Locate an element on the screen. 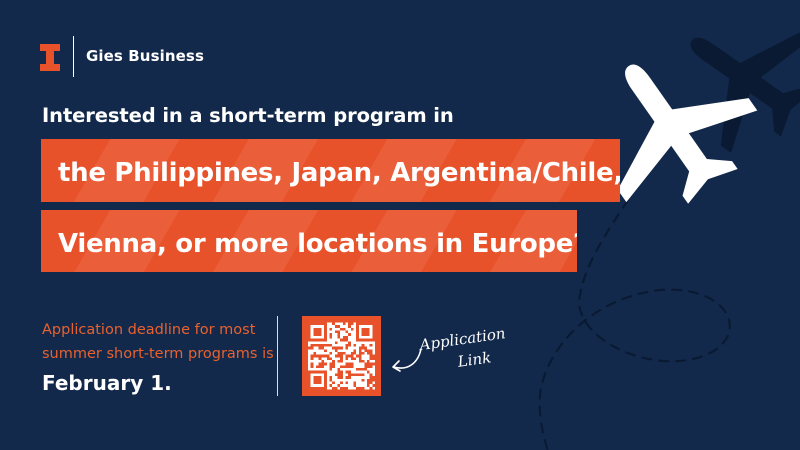 The height and width of the screenshot is (450, 800). headline: Interested in a short-term program in is located at coordinates (248, 115).